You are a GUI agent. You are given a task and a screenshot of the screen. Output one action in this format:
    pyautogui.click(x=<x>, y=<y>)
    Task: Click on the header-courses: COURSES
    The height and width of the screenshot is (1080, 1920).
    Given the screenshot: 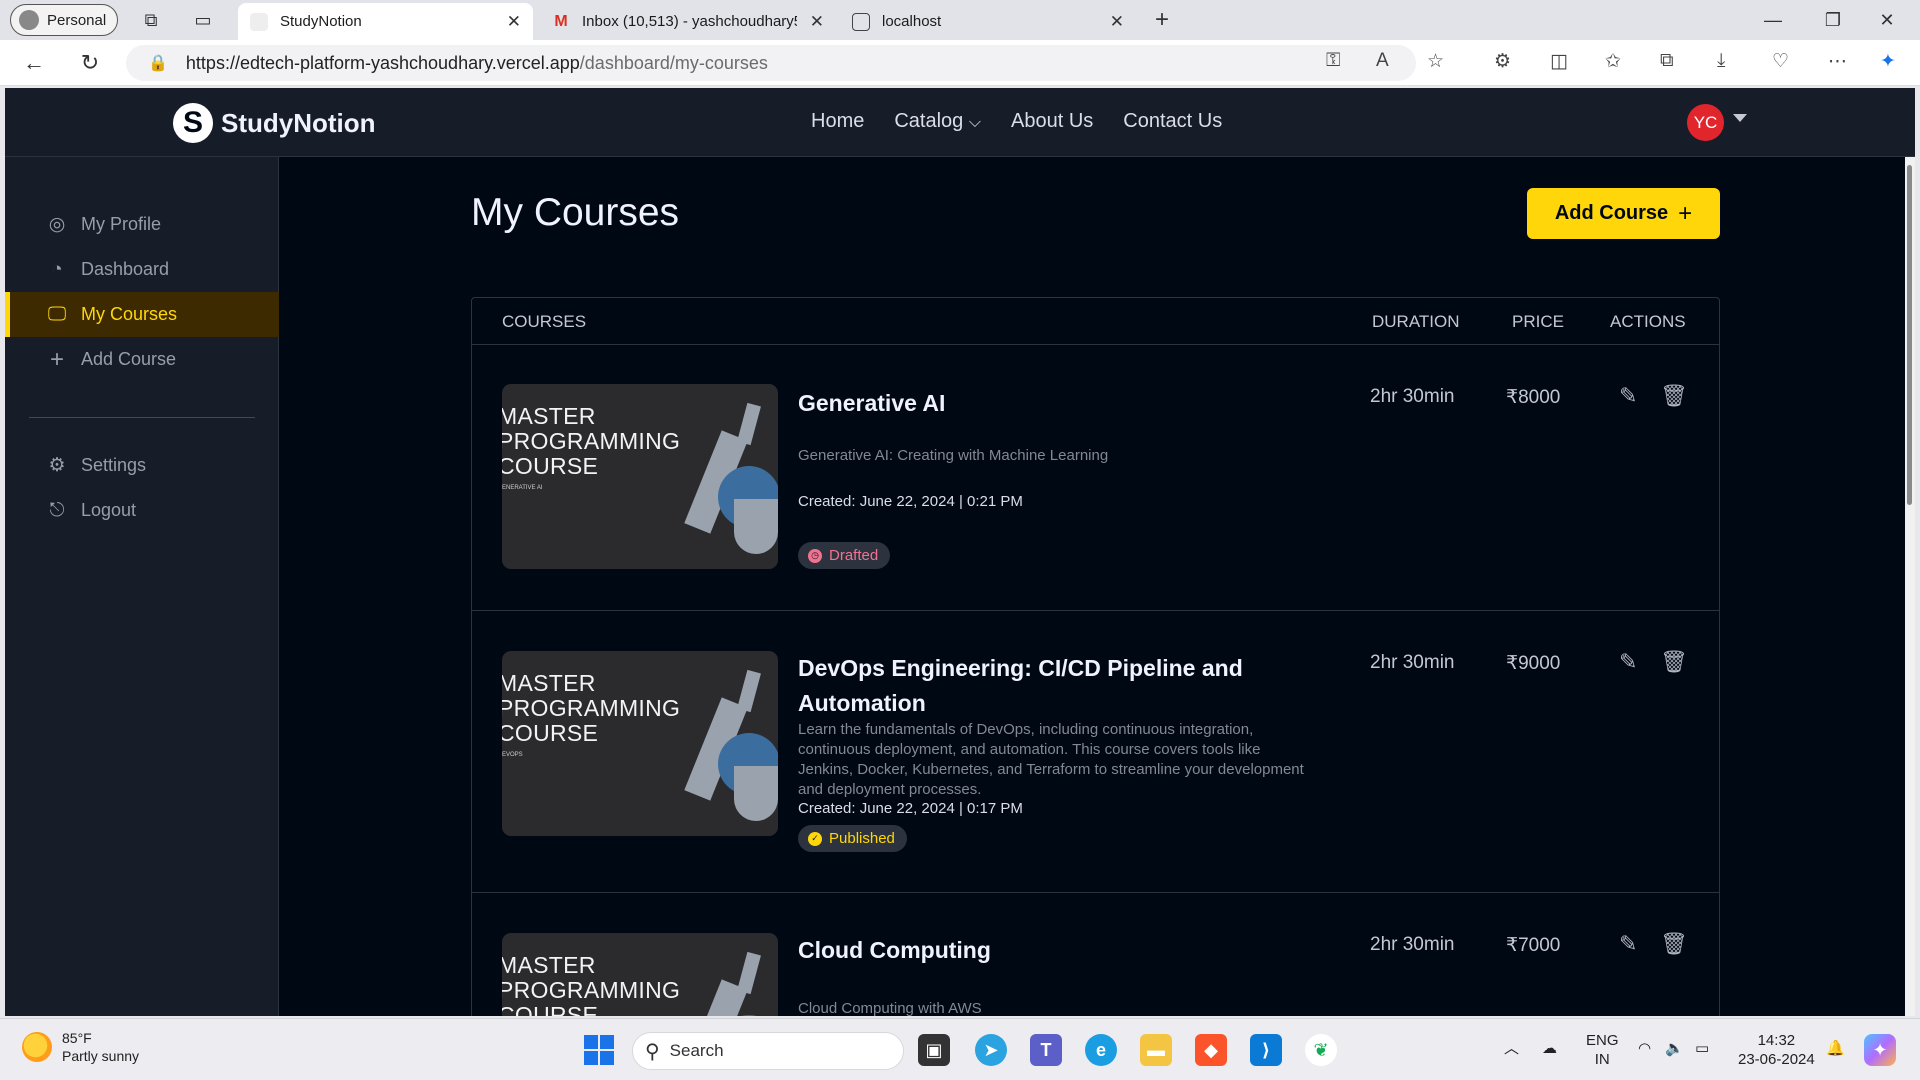 What is the action you would take?
    pyautogui.click(x=544, y=321)
    